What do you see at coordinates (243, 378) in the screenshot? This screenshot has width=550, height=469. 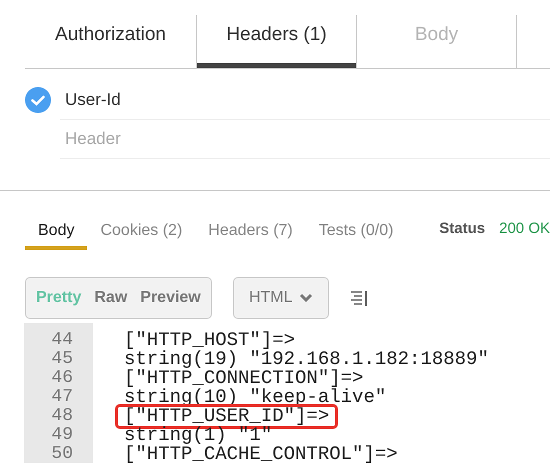 I see `code-line: ["HTTP_CONNECTION"]=>` at bounding box center [243, 378].